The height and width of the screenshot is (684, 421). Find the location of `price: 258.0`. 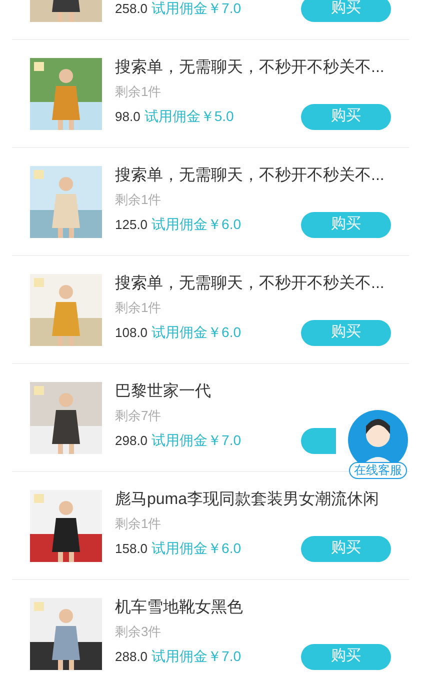

price: 258.0 is located at coordinates (131, 9).